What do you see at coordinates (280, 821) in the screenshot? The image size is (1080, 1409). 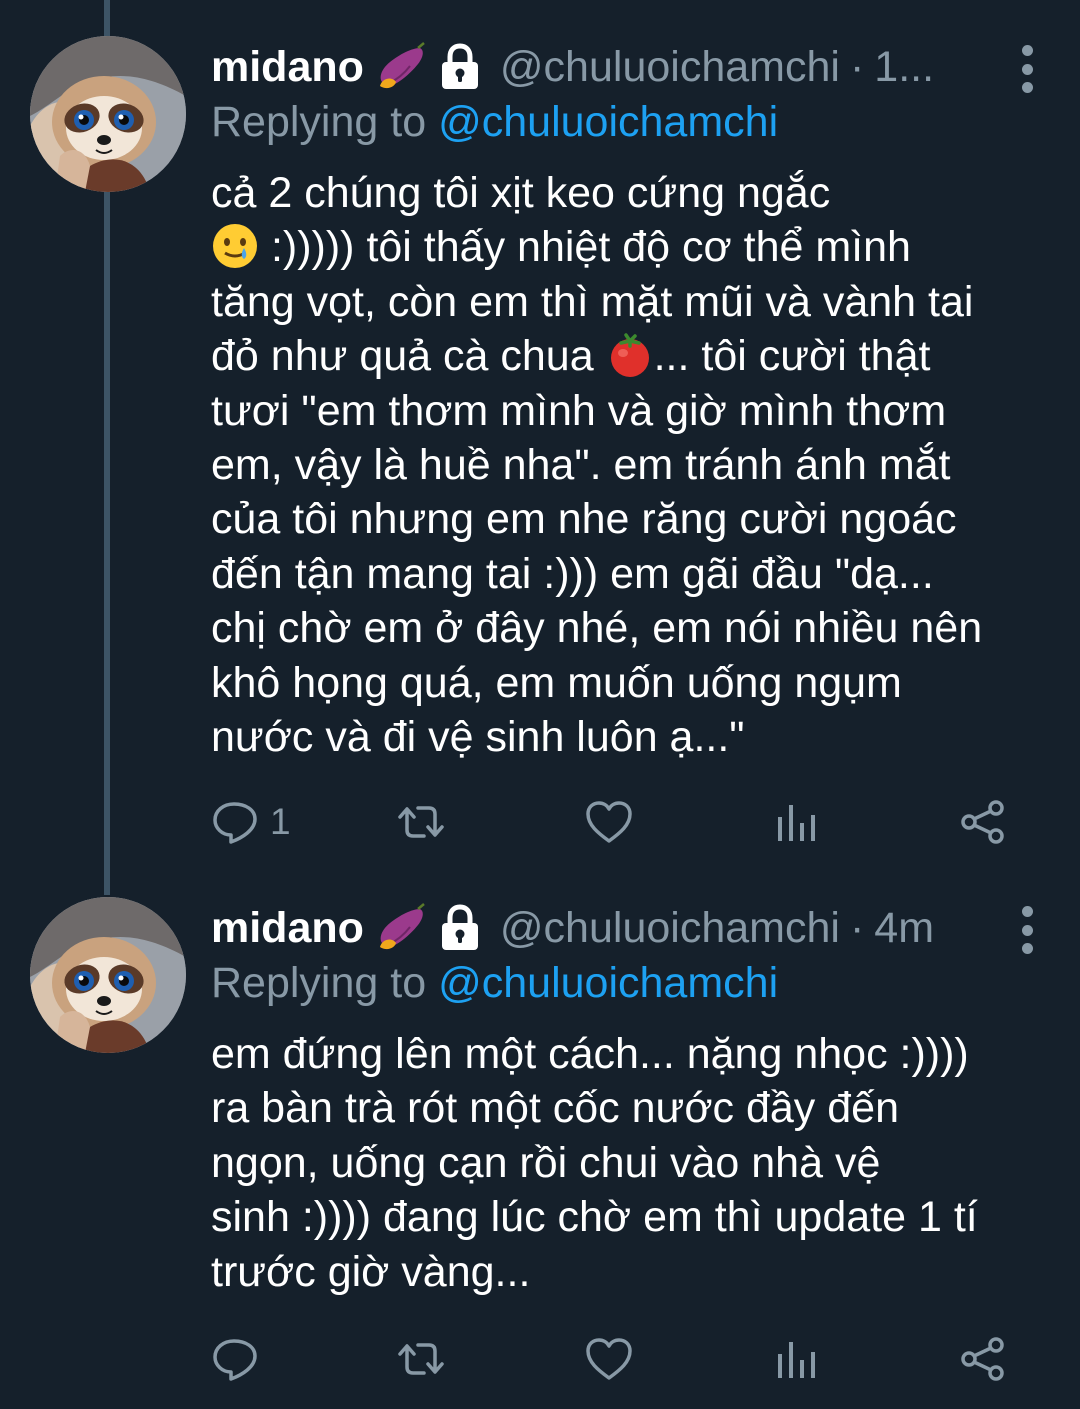 I see `reply-count: 1` at bounding box center [280, 821].